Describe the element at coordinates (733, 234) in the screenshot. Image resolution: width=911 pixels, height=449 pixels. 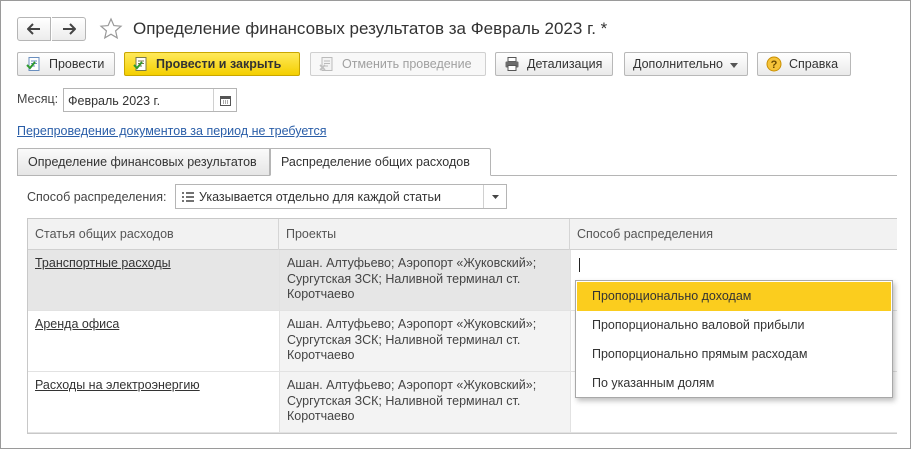
I see `column-header-method: Способ распределения` at that location.